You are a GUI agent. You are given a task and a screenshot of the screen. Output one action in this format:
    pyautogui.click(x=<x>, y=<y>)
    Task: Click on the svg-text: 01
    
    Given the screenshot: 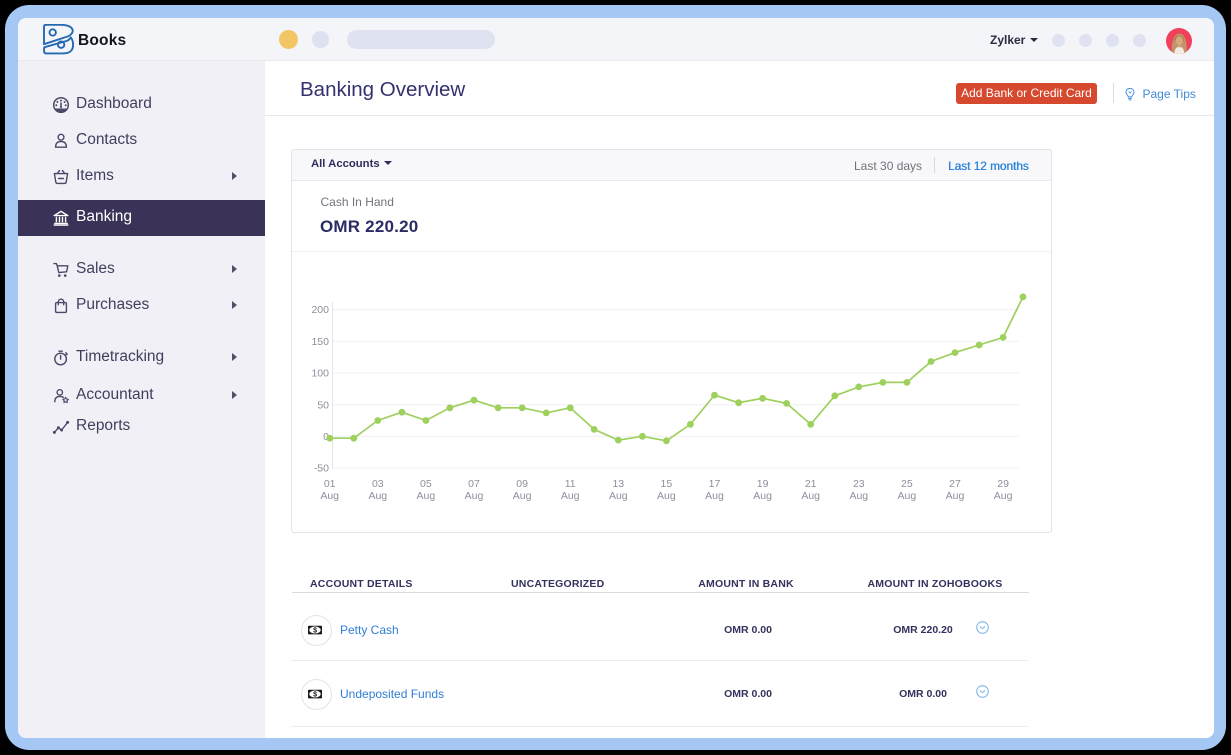 What is the action you would take?
    pyautogui.click(x=329, y=484)
    